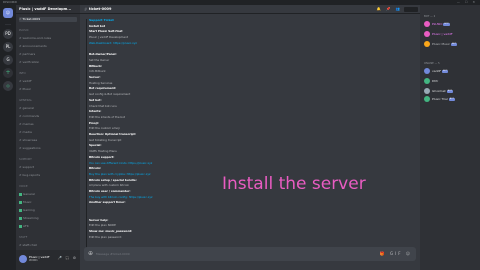 This screenshot has width=480, height=270. Describe the element at coordinates (31, 116) in the screenshot. I see `channel-label: commands` at that location.